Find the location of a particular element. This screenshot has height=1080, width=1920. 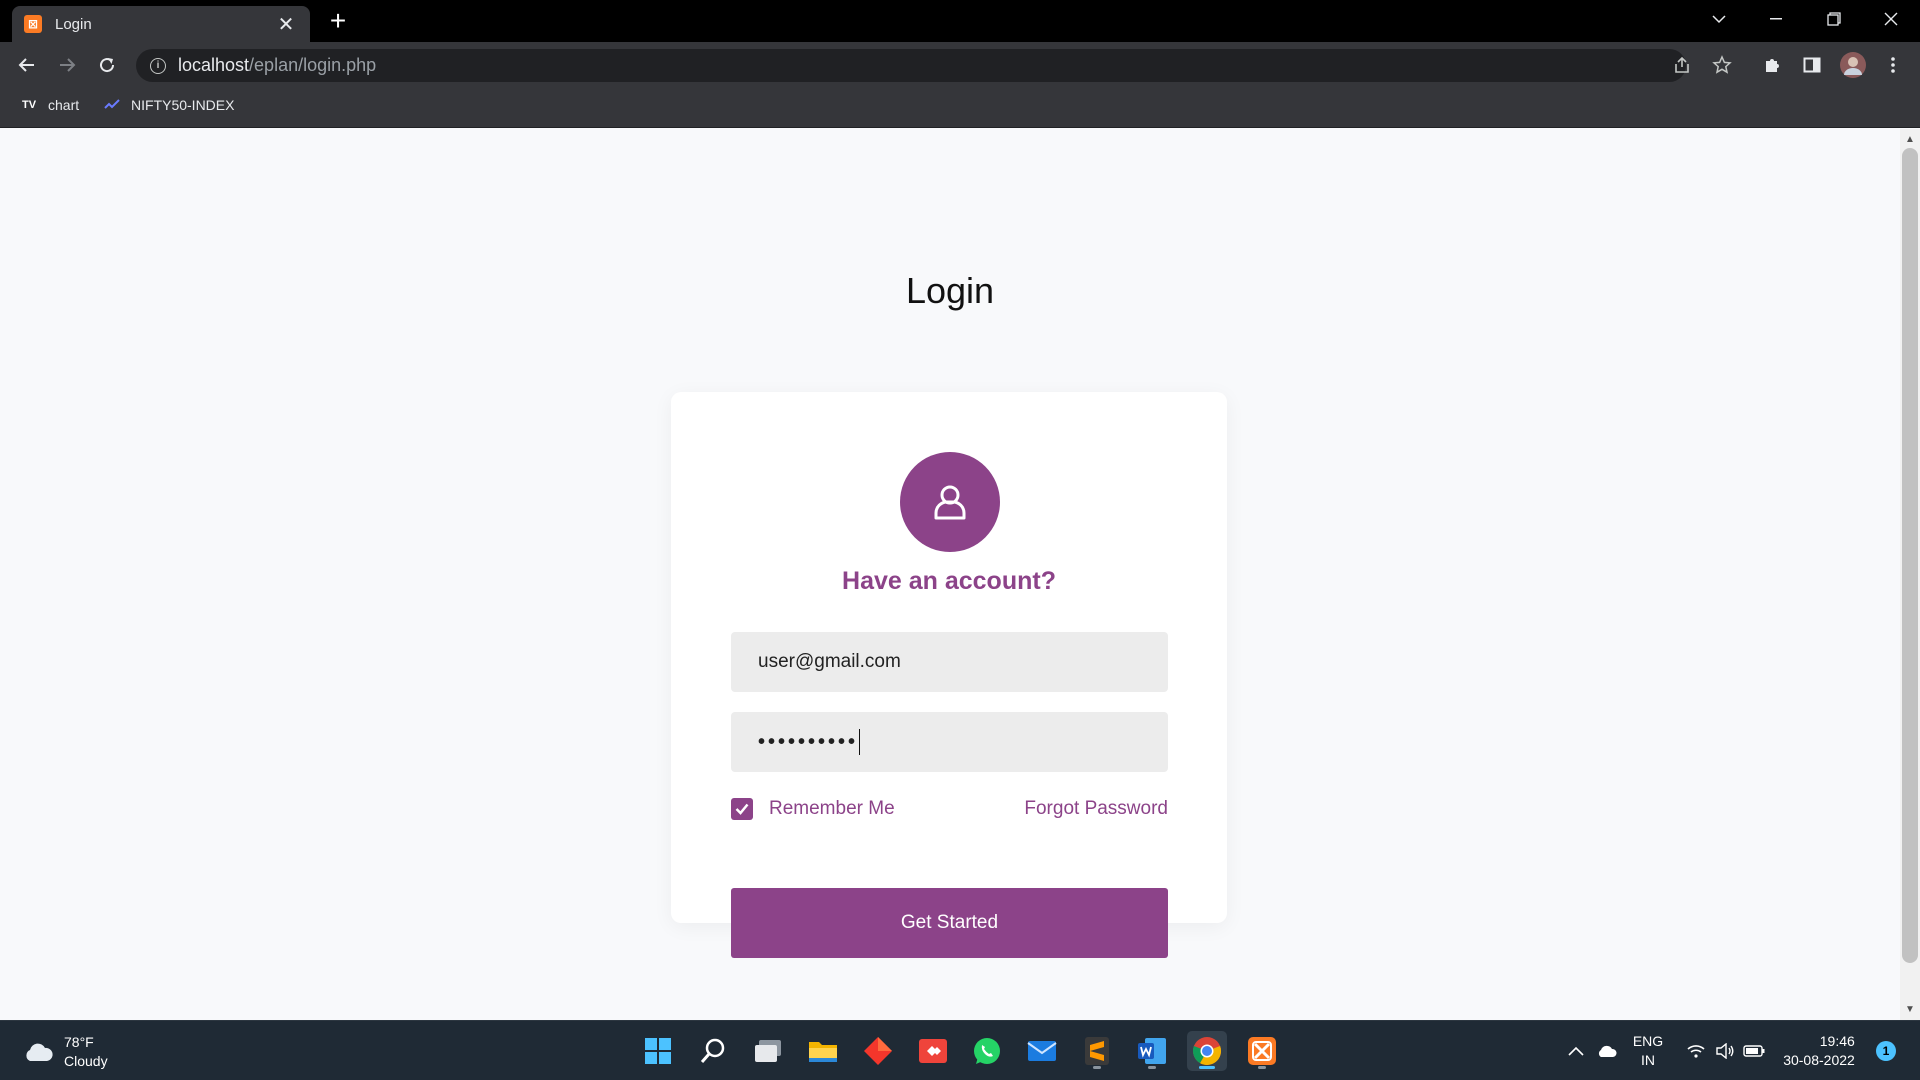

onedrive-cloud-icon is located at coordinates (1607, 1050).